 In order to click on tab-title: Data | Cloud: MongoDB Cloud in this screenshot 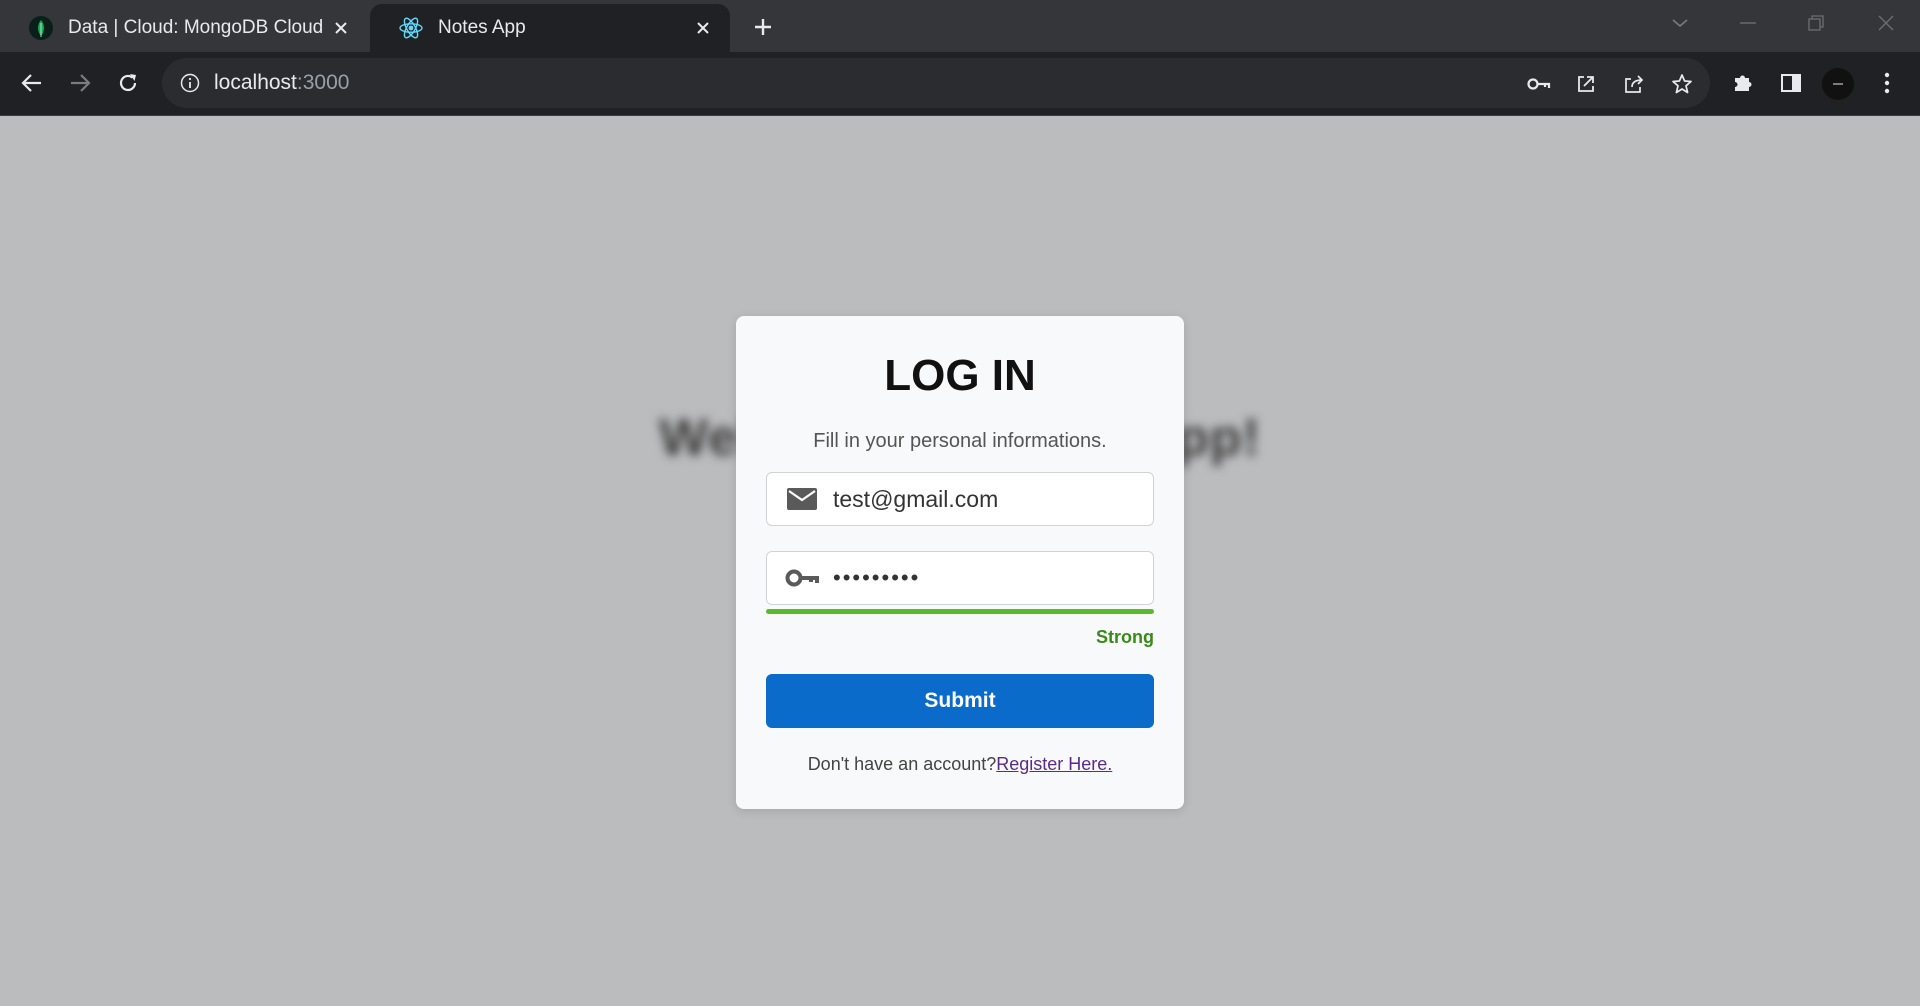, I will do `click(196, 27)`.